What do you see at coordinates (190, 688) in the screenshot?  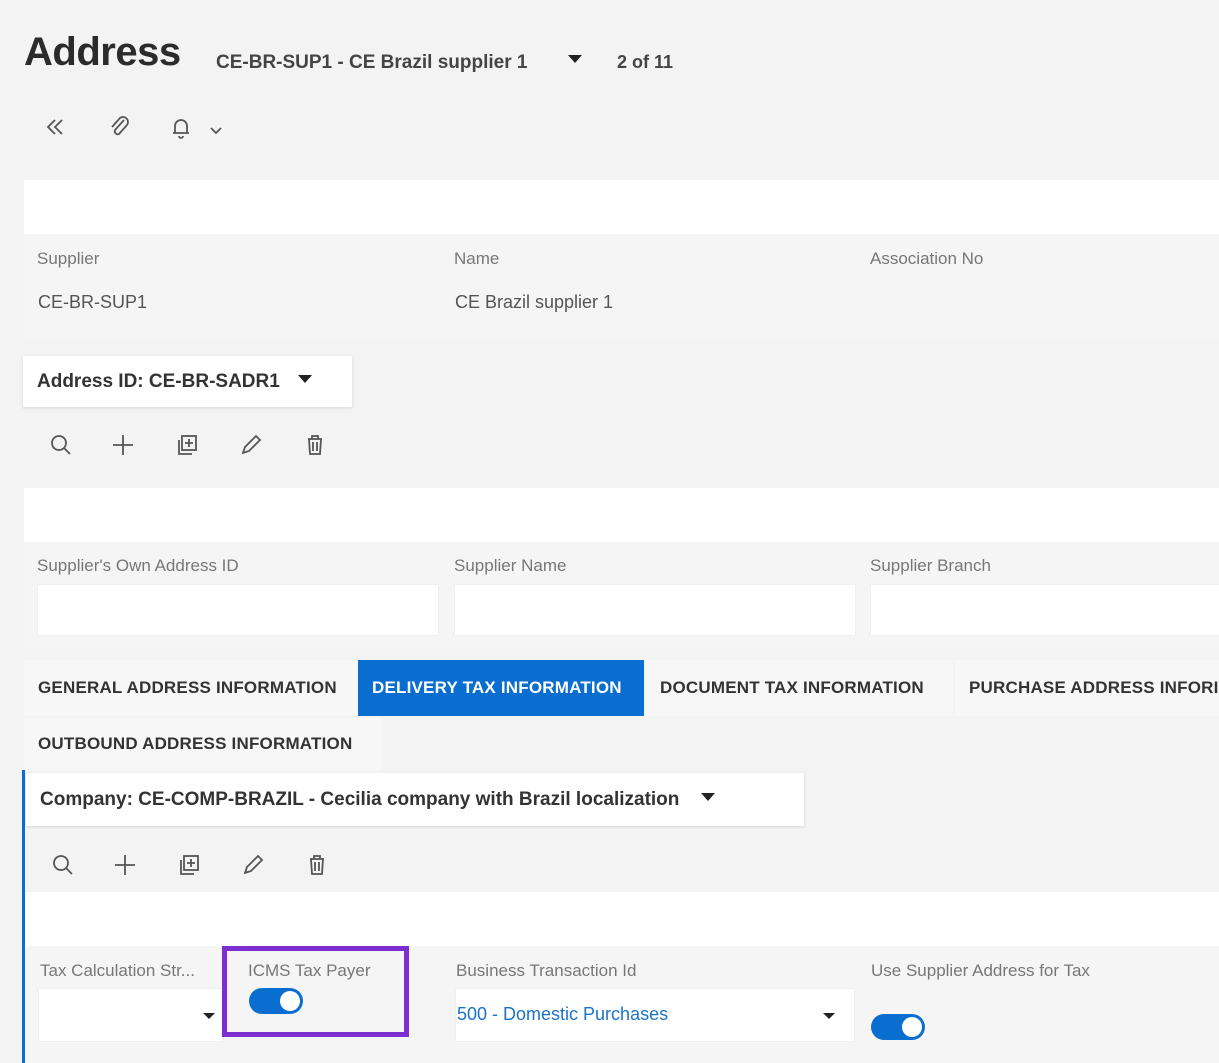 I see `tab-general-address-information: GENERAL ADDRESS INFORMATION` at bounding box center [190, 688].